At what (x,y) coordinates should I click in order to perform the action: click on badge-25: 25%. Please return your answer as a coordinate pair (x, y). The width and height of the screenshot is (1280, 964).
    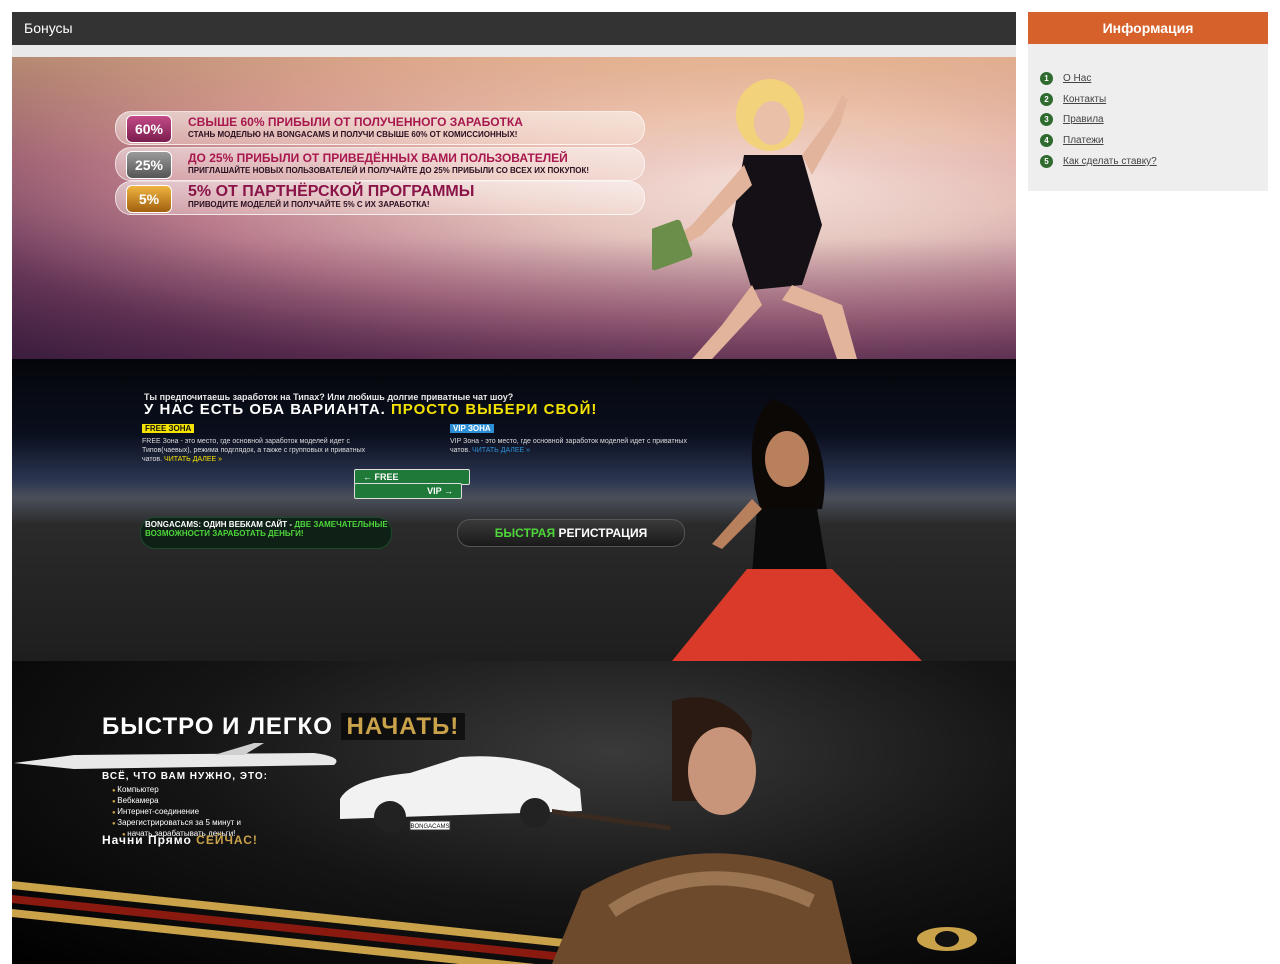
    Looking at the image, I should click on (149, 165).